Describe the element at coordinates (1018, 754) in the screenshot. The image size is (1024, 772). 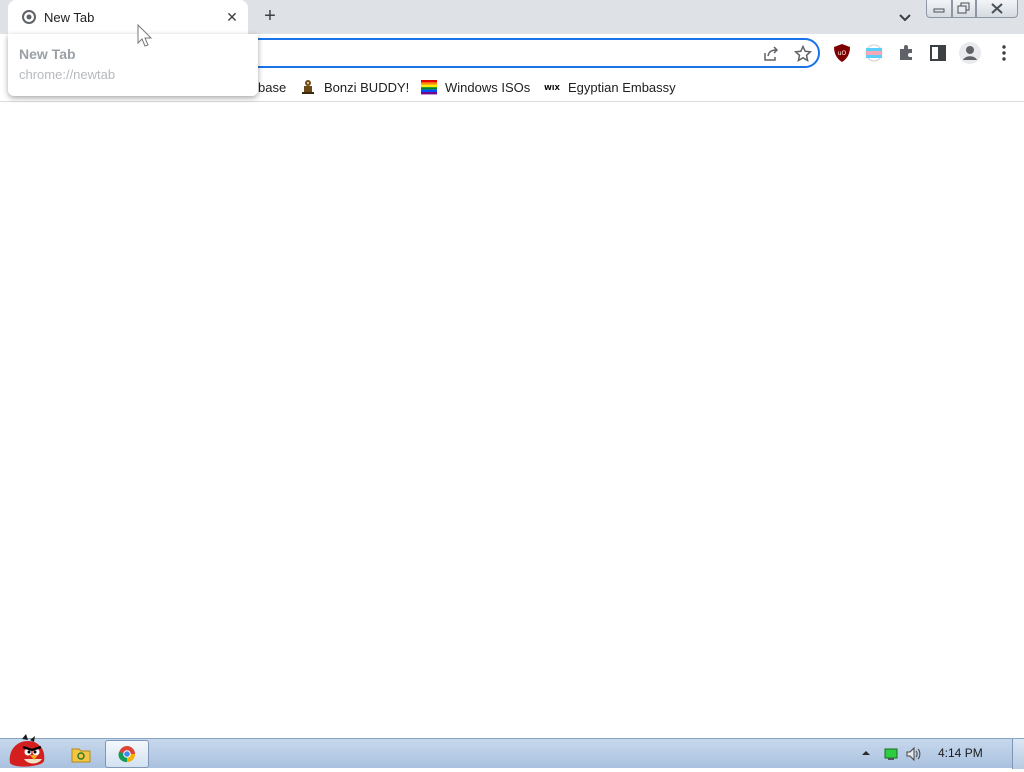
I see `show-desktop-button` at that location.